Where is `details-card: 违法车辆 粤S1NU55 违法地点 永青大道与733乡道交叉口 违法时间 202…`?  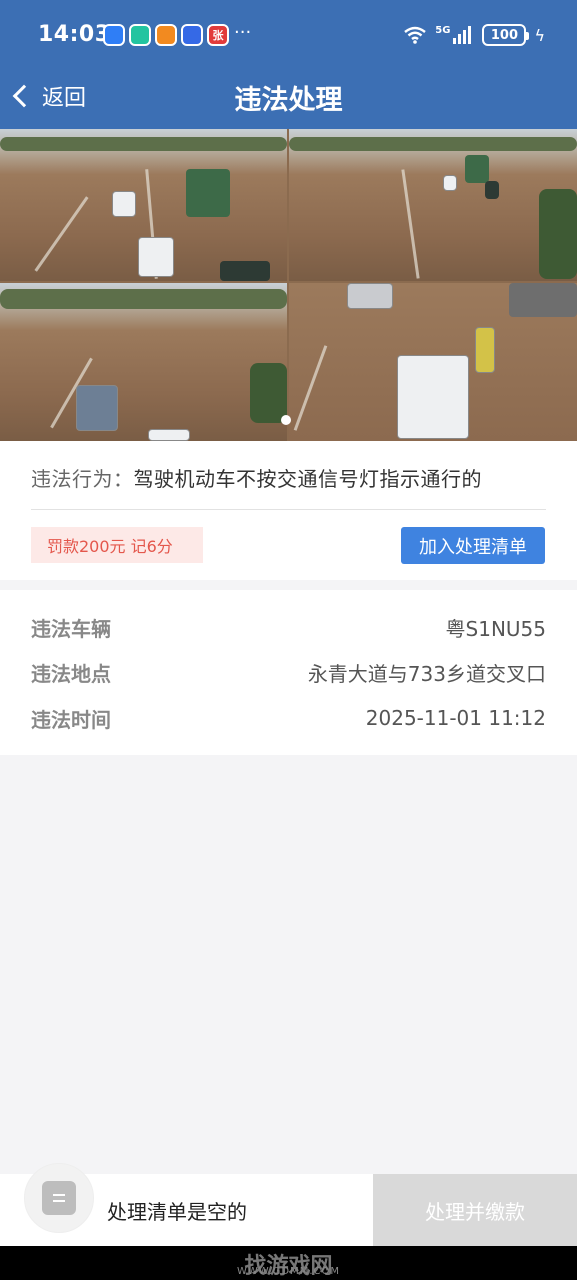
details-card: 违法车辆 粤S1NU55 违法地点 永青大道与733乡道交叉口 违法时间 202… is located at coordinates (288, 672).